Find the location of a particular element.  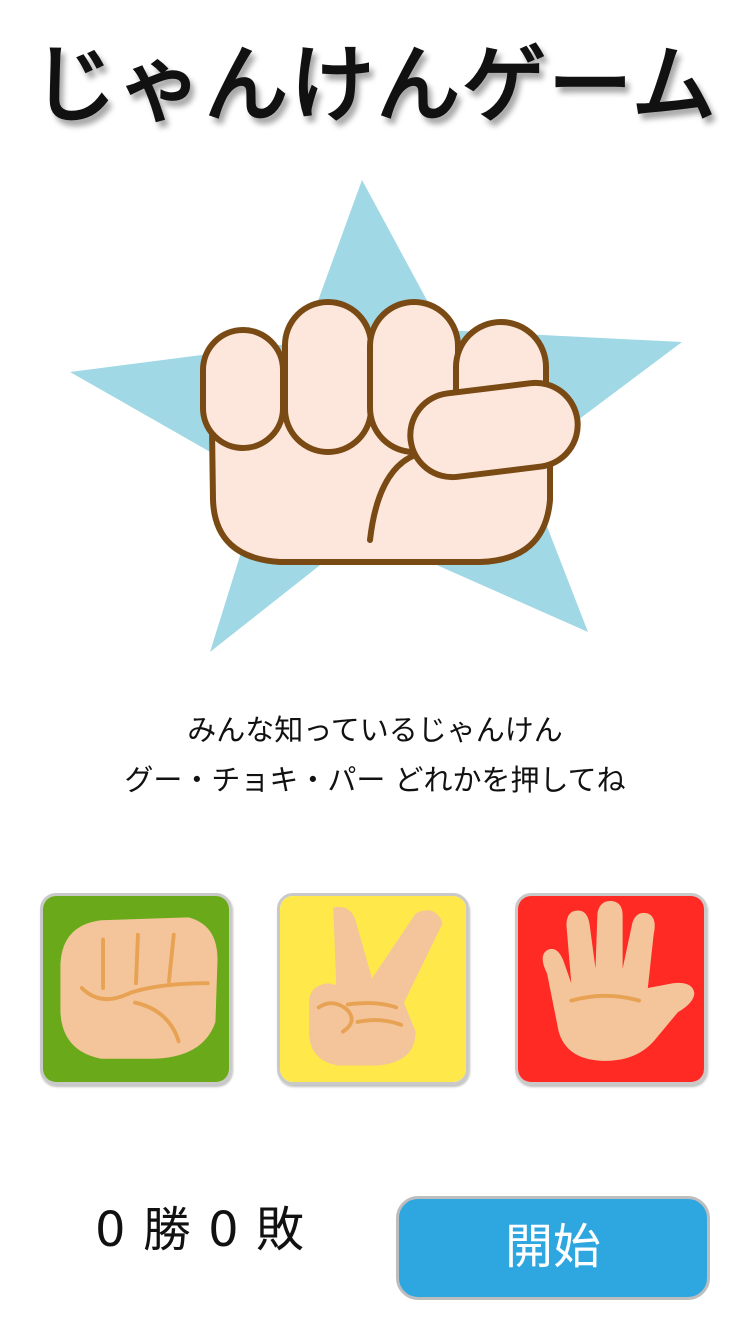

rock-hand-icon is located at coordinates (136, 989).